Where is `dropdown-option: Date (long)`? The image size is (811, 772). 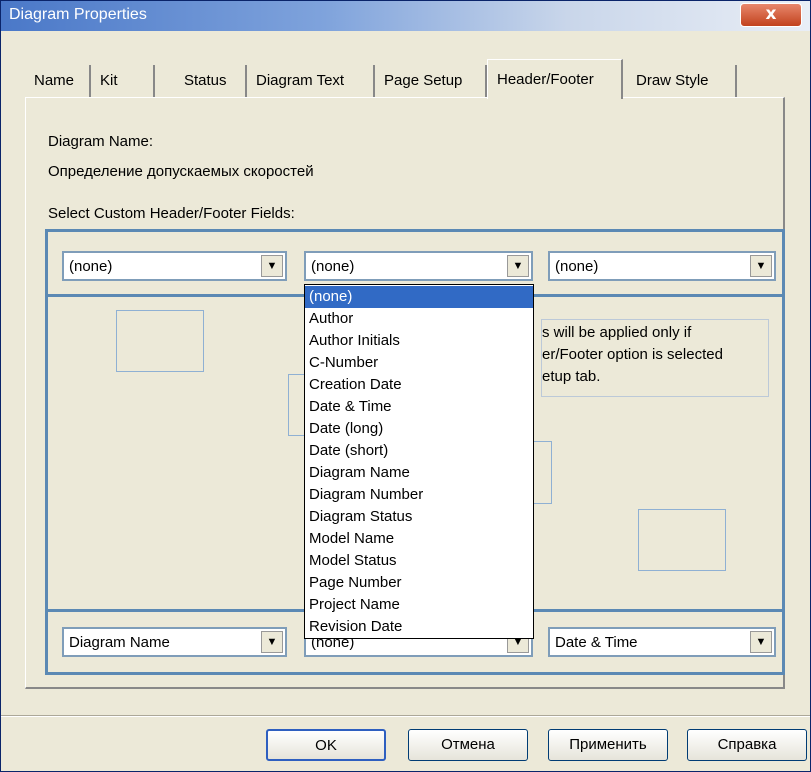 dropdown-option: Date (long) is located at coordinates (419, 429).